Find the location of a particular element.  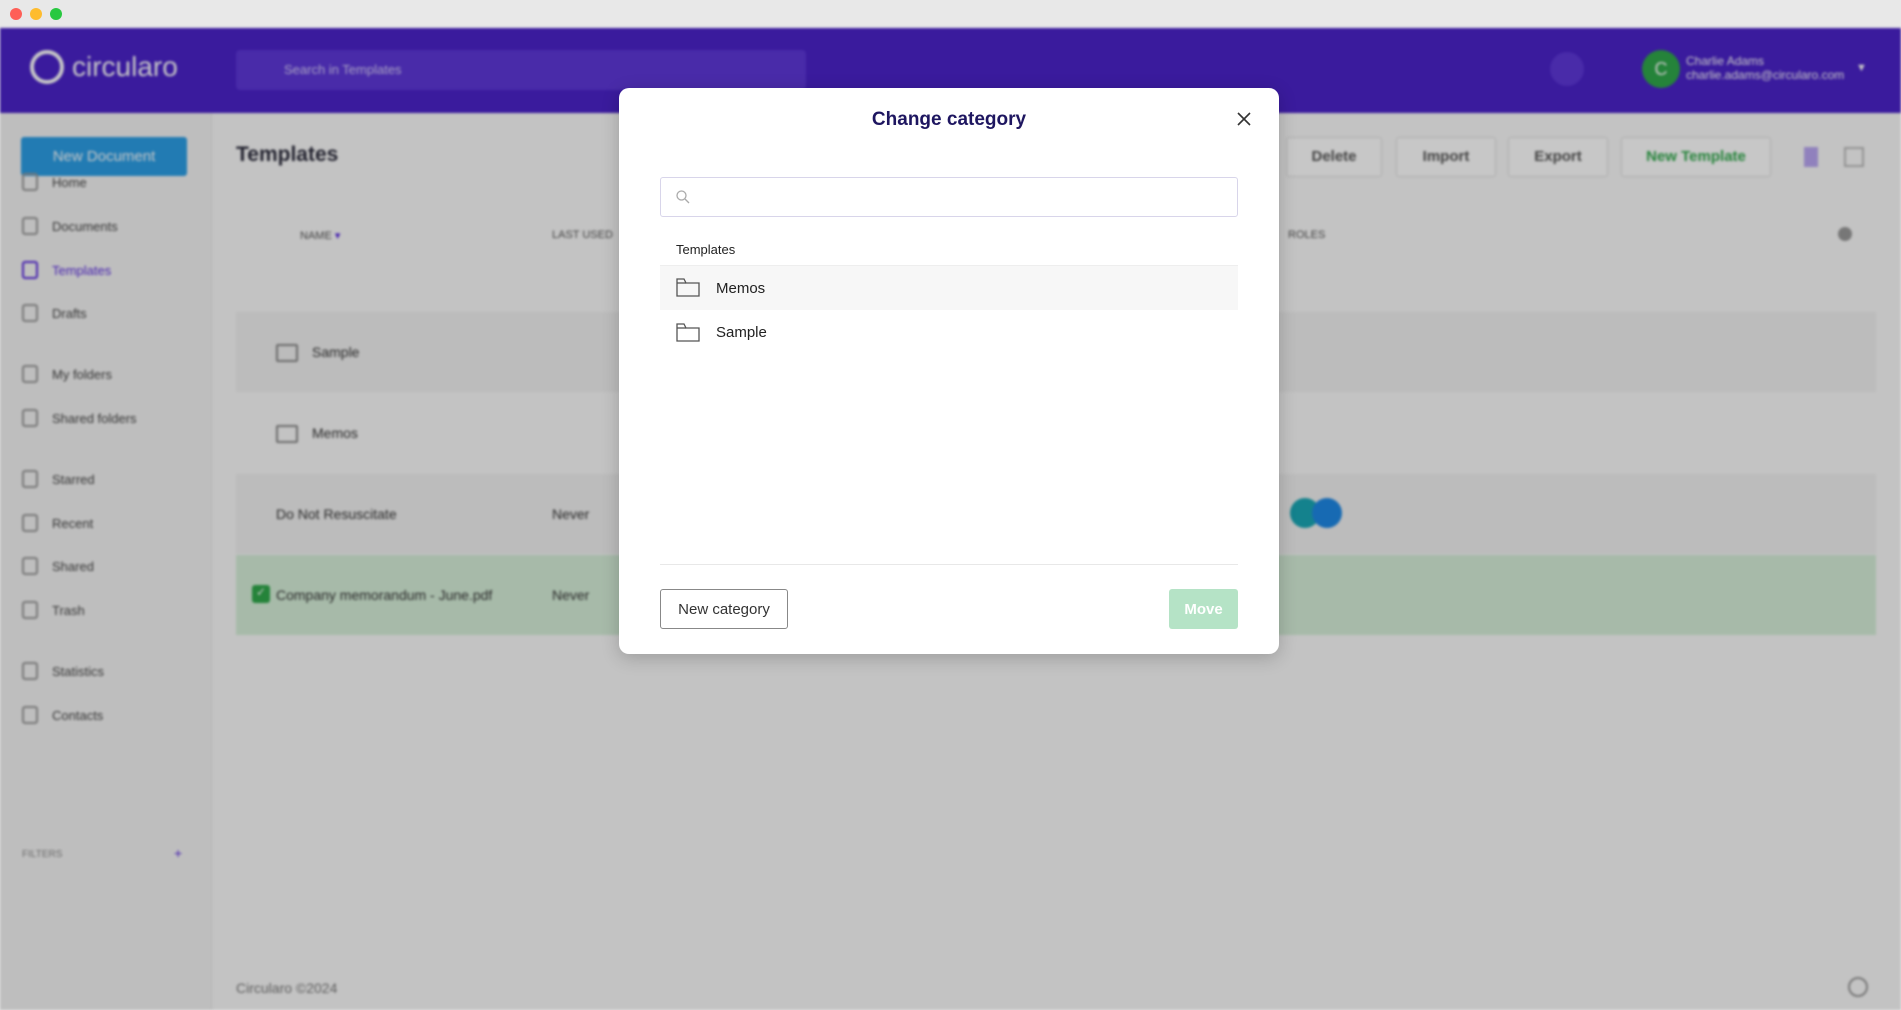

help-icon is located at coordinates (1858, 987).